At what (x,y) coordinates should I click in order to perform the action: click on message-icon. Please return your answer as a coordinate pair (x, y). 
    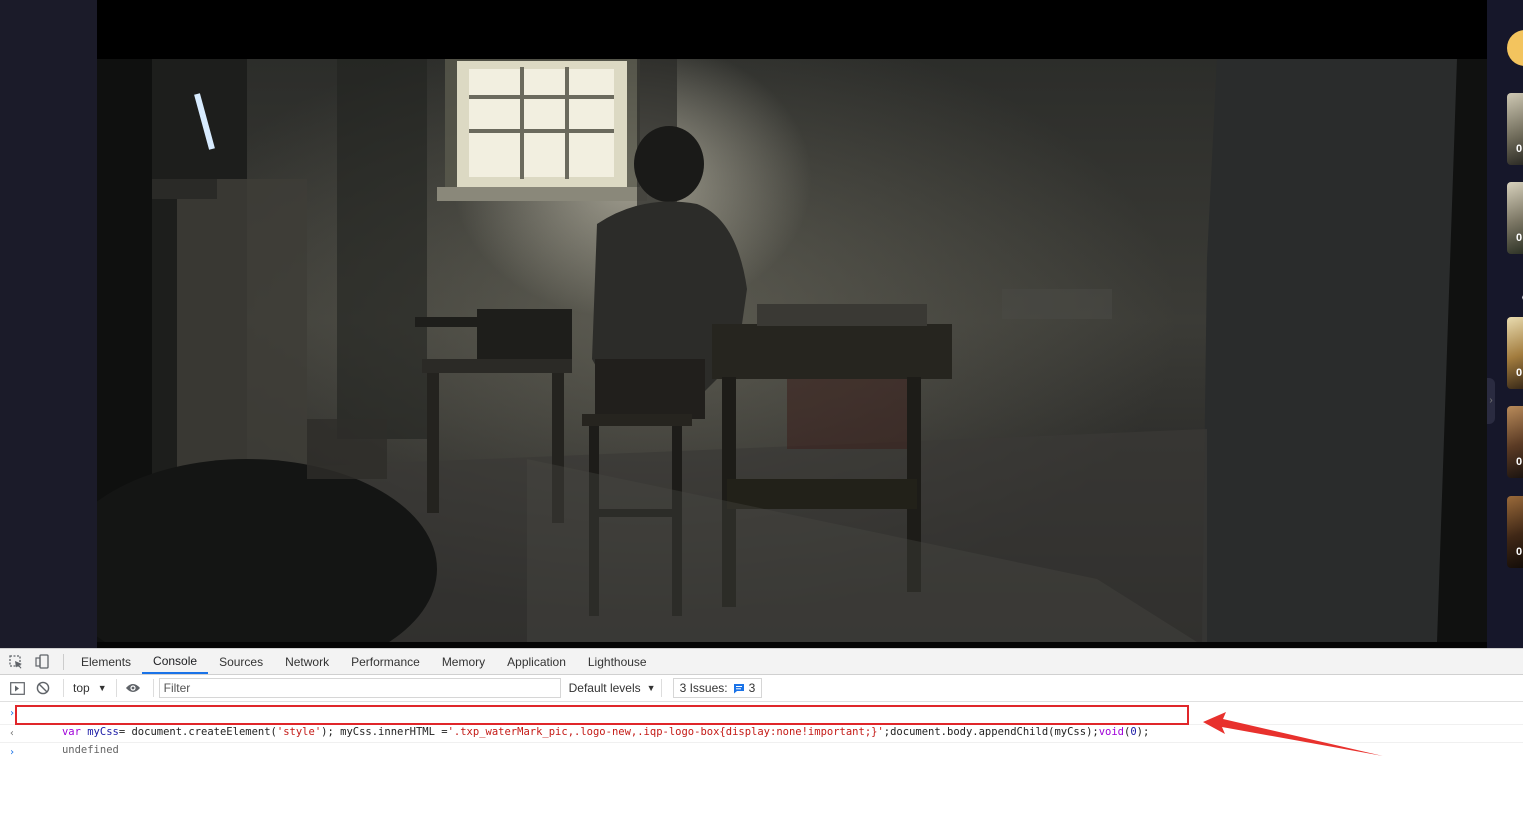
    Looking at the image, I should click on (738, 688).